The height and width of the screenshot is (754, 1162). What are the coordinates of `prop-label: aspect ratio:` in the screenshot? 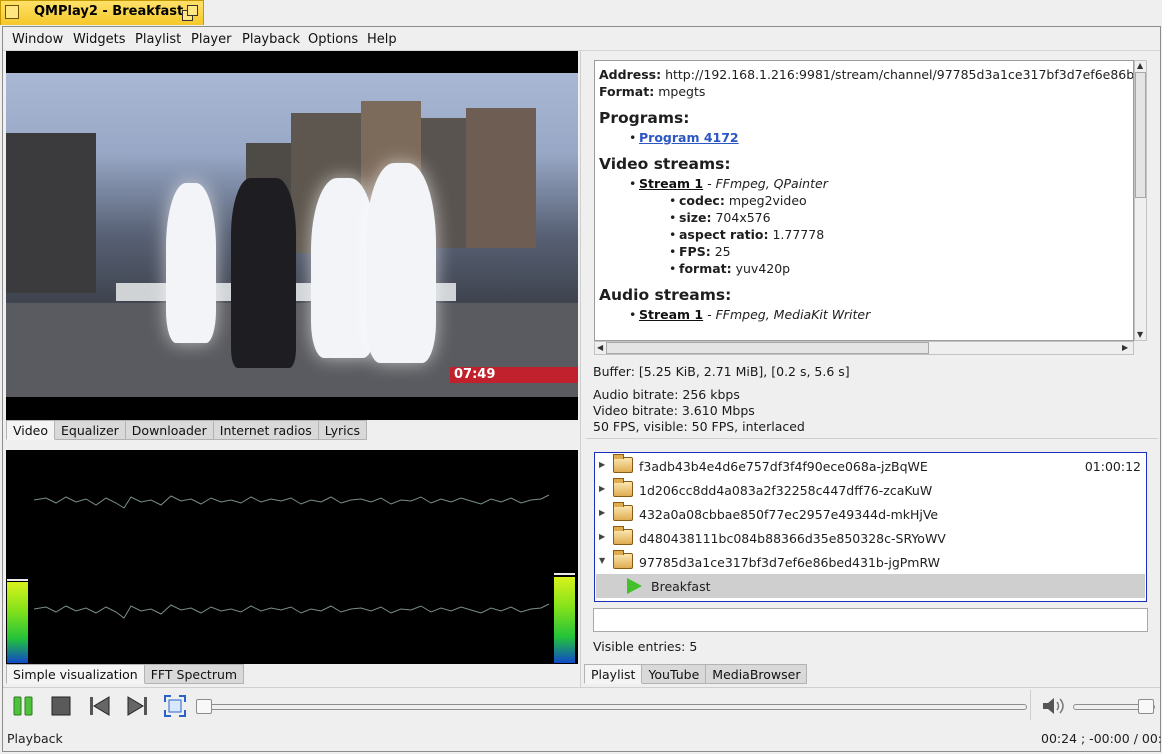 It's located at (724, 234).